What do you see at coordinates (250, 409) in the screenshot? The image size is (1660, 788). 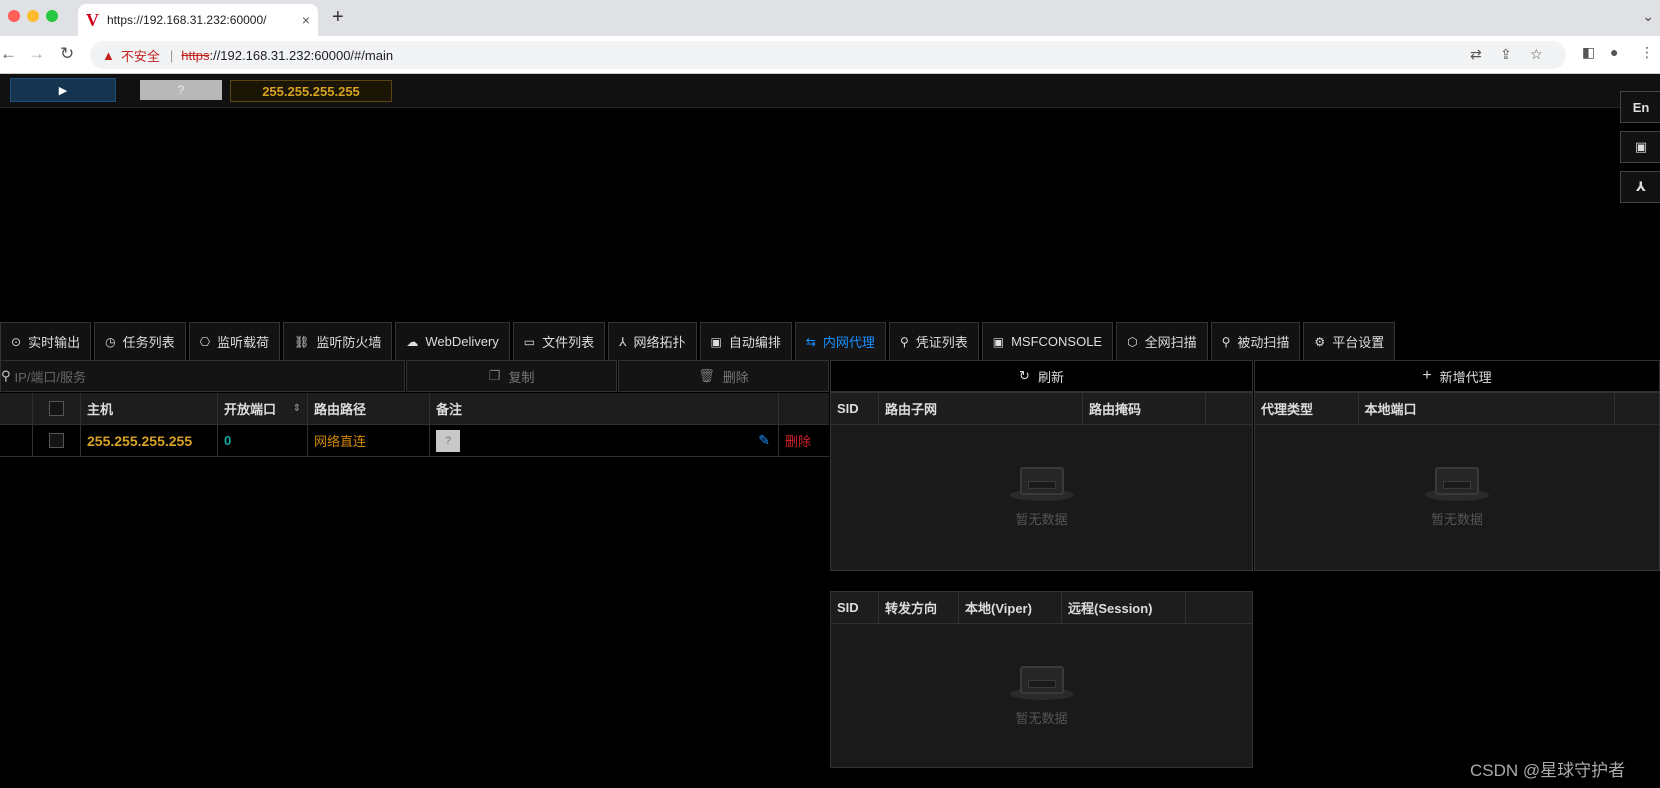 I see `col-ports-label: 开放端口` at bounding box center [250, 409].